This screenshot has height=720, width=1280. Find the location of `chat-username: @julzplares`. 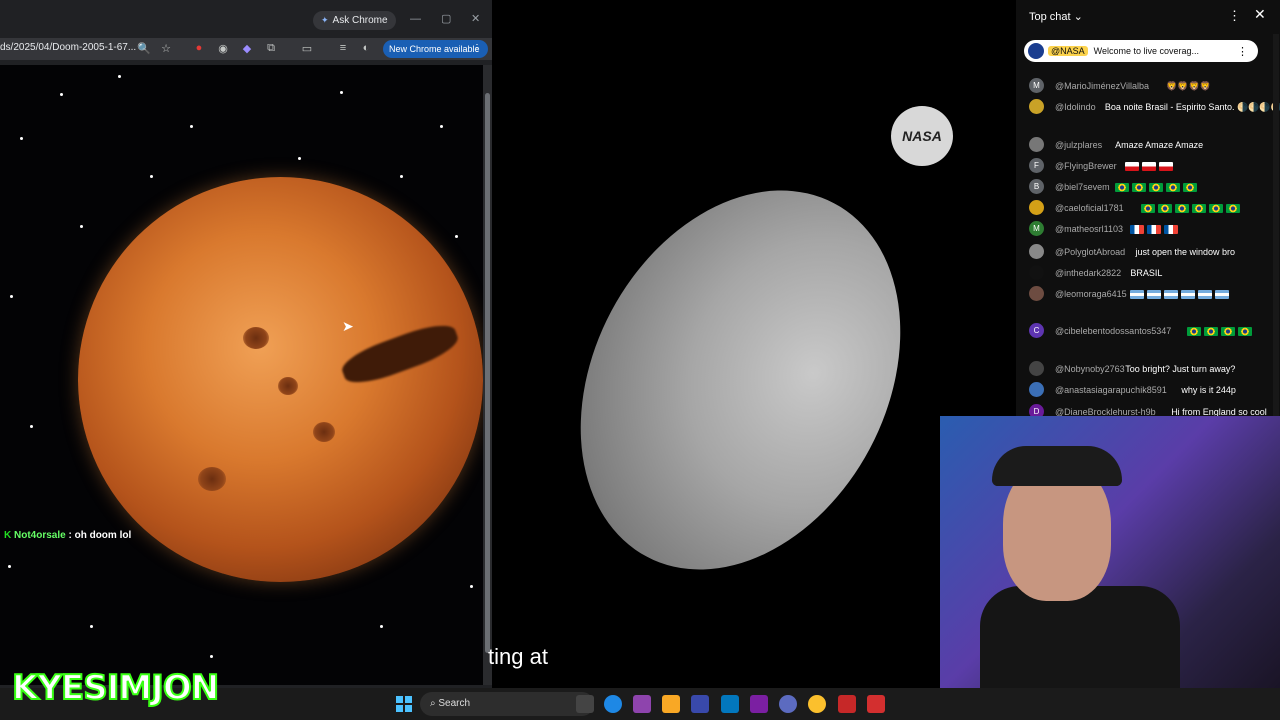

chat-username: @julzplares is located at coordinates (1078, 145).